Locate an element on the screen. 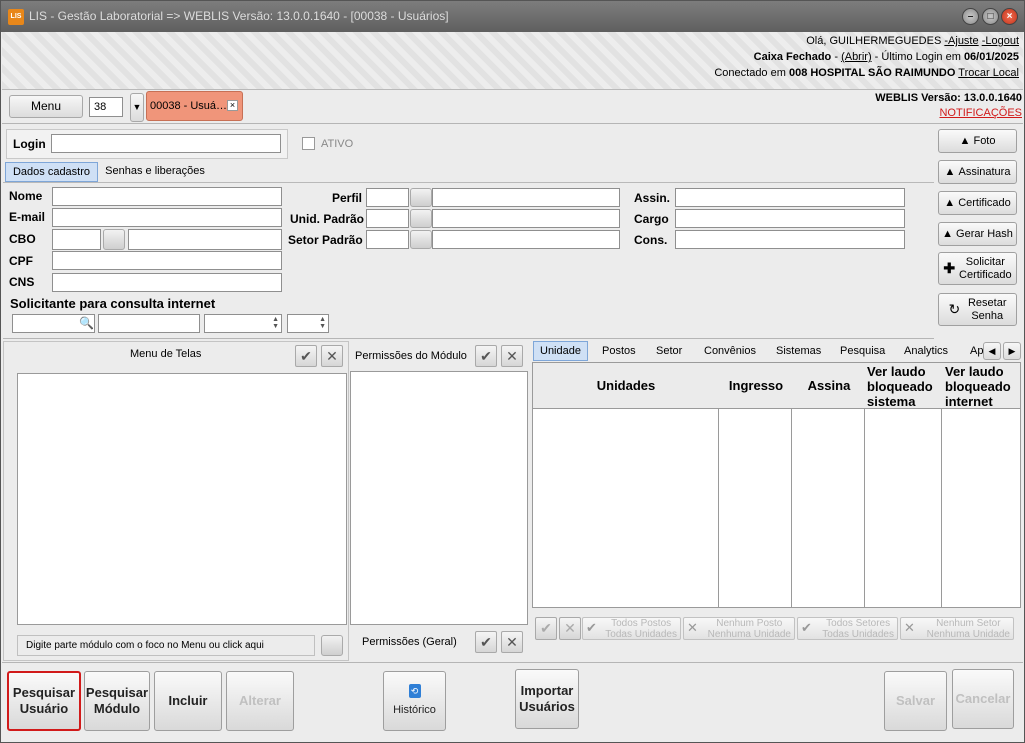  solicitante-spinner-1: ▲ ▼ is located at coordinates (243, 323).